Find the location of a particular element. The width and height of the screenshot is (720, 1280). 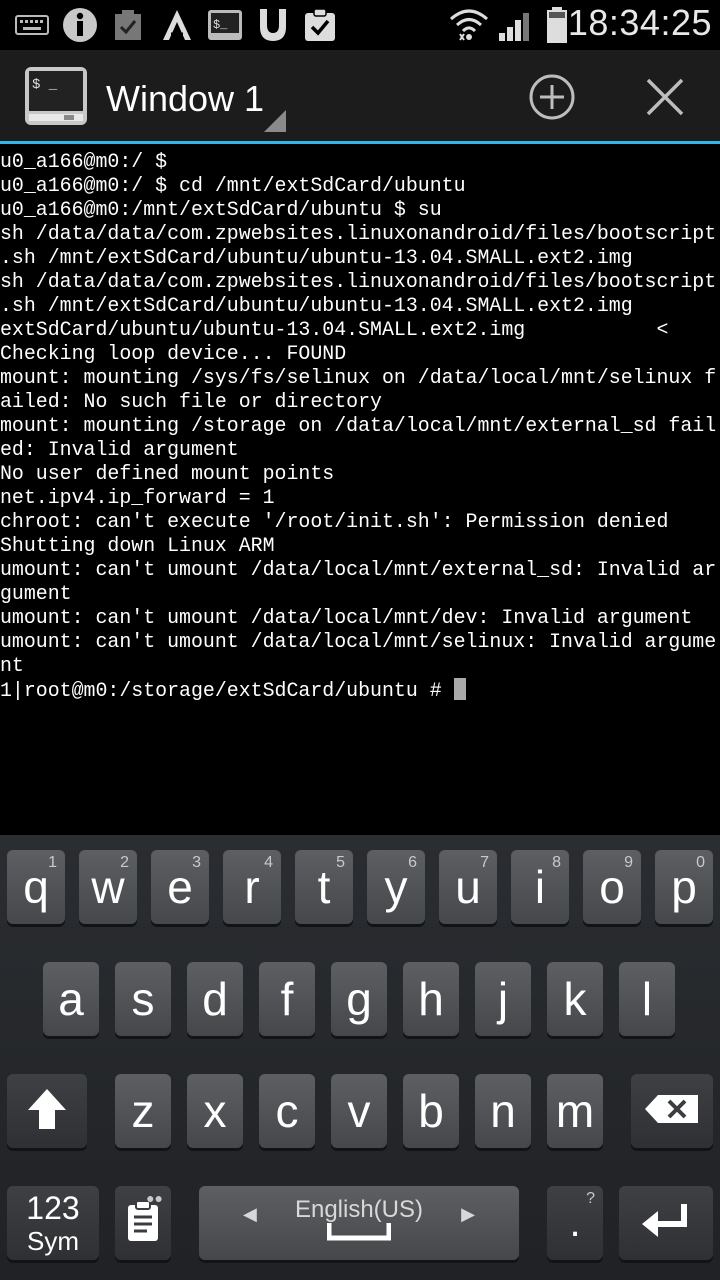

key-p: p0 is located at coordinates (684, 887).